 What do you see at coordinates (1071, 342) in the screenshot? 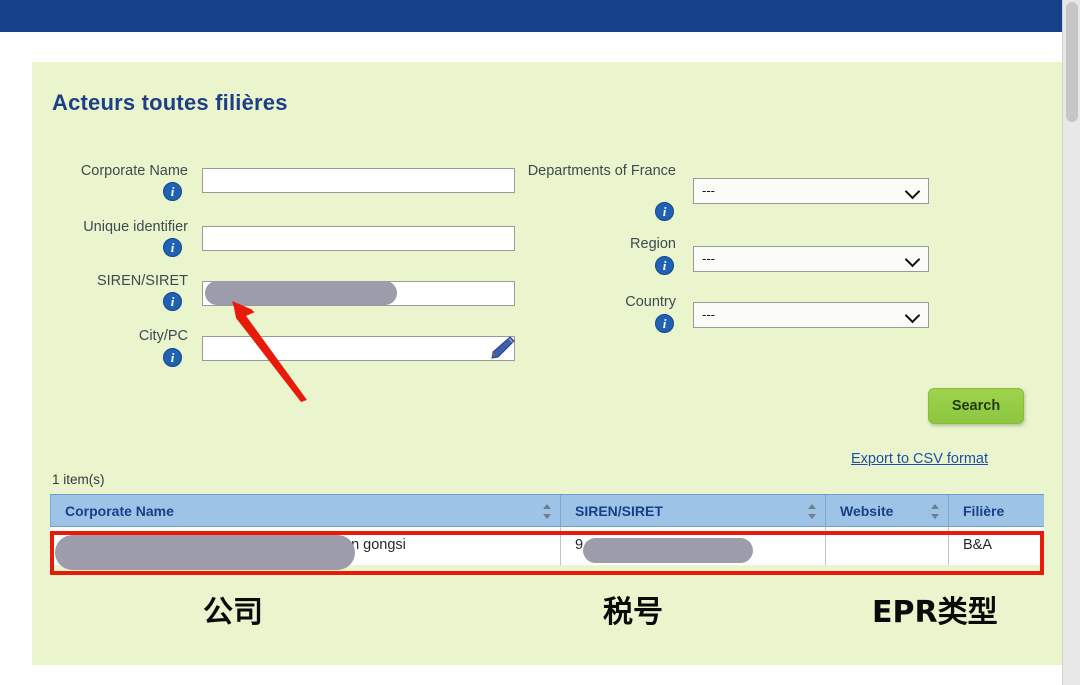
I see `page-scrollbar` at bounding box center [1071, 342].